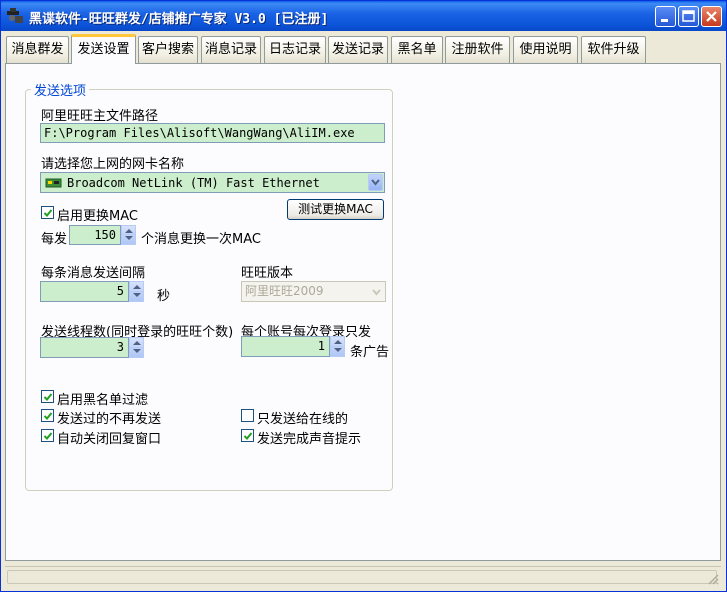  What do you see at coordinates (358, 49) in the screenshot?
I see `tab-send-log: 发送记录` at bounding box center [358, 49].